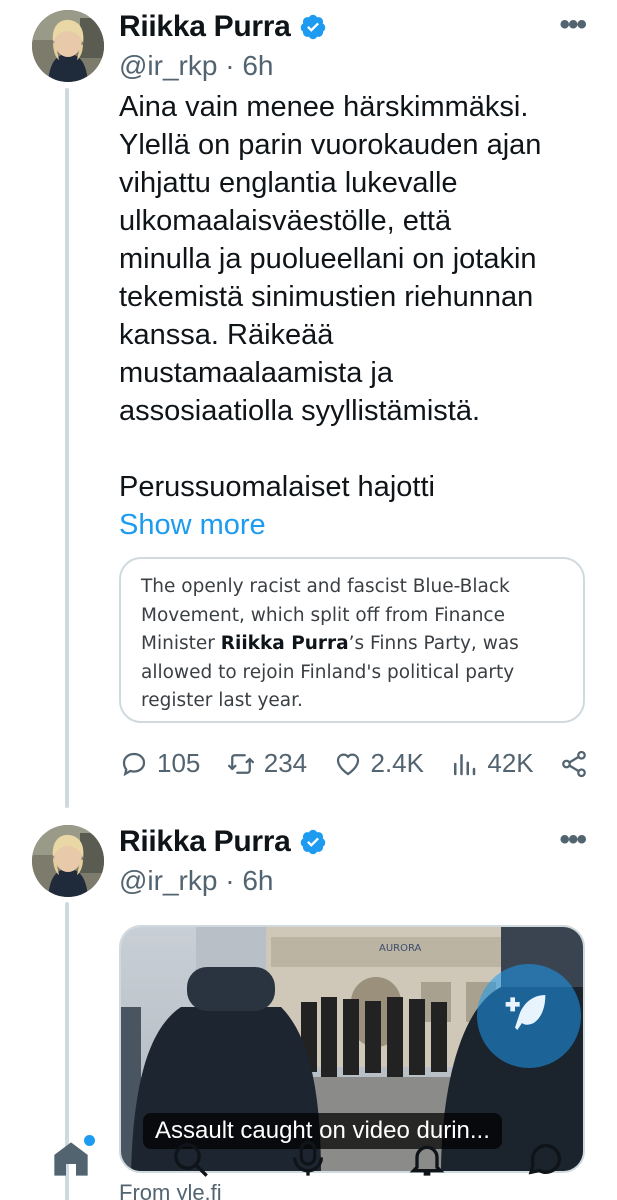  I want to click on search-icon, so click(191, 1160).